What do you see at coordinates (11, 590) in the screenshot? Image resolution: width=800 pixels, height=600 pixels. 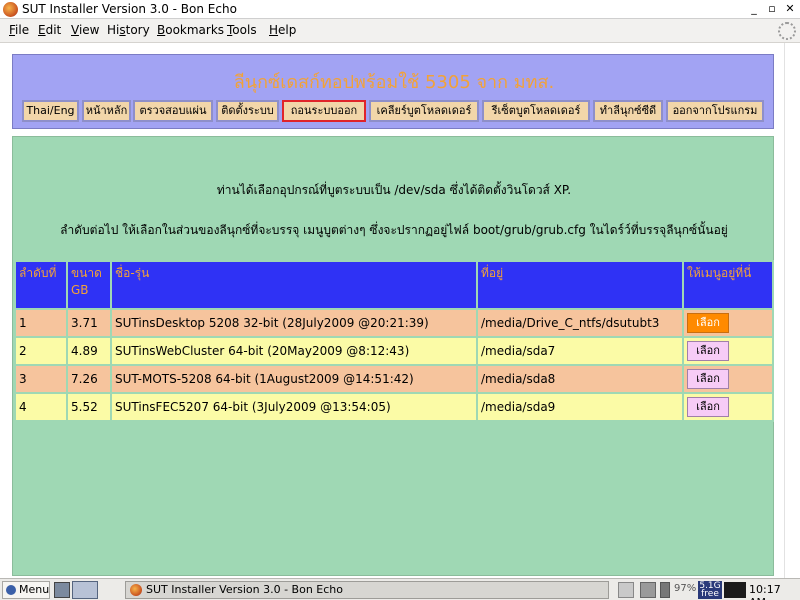 I see `menu-icon` at bounding box center [11, 590].